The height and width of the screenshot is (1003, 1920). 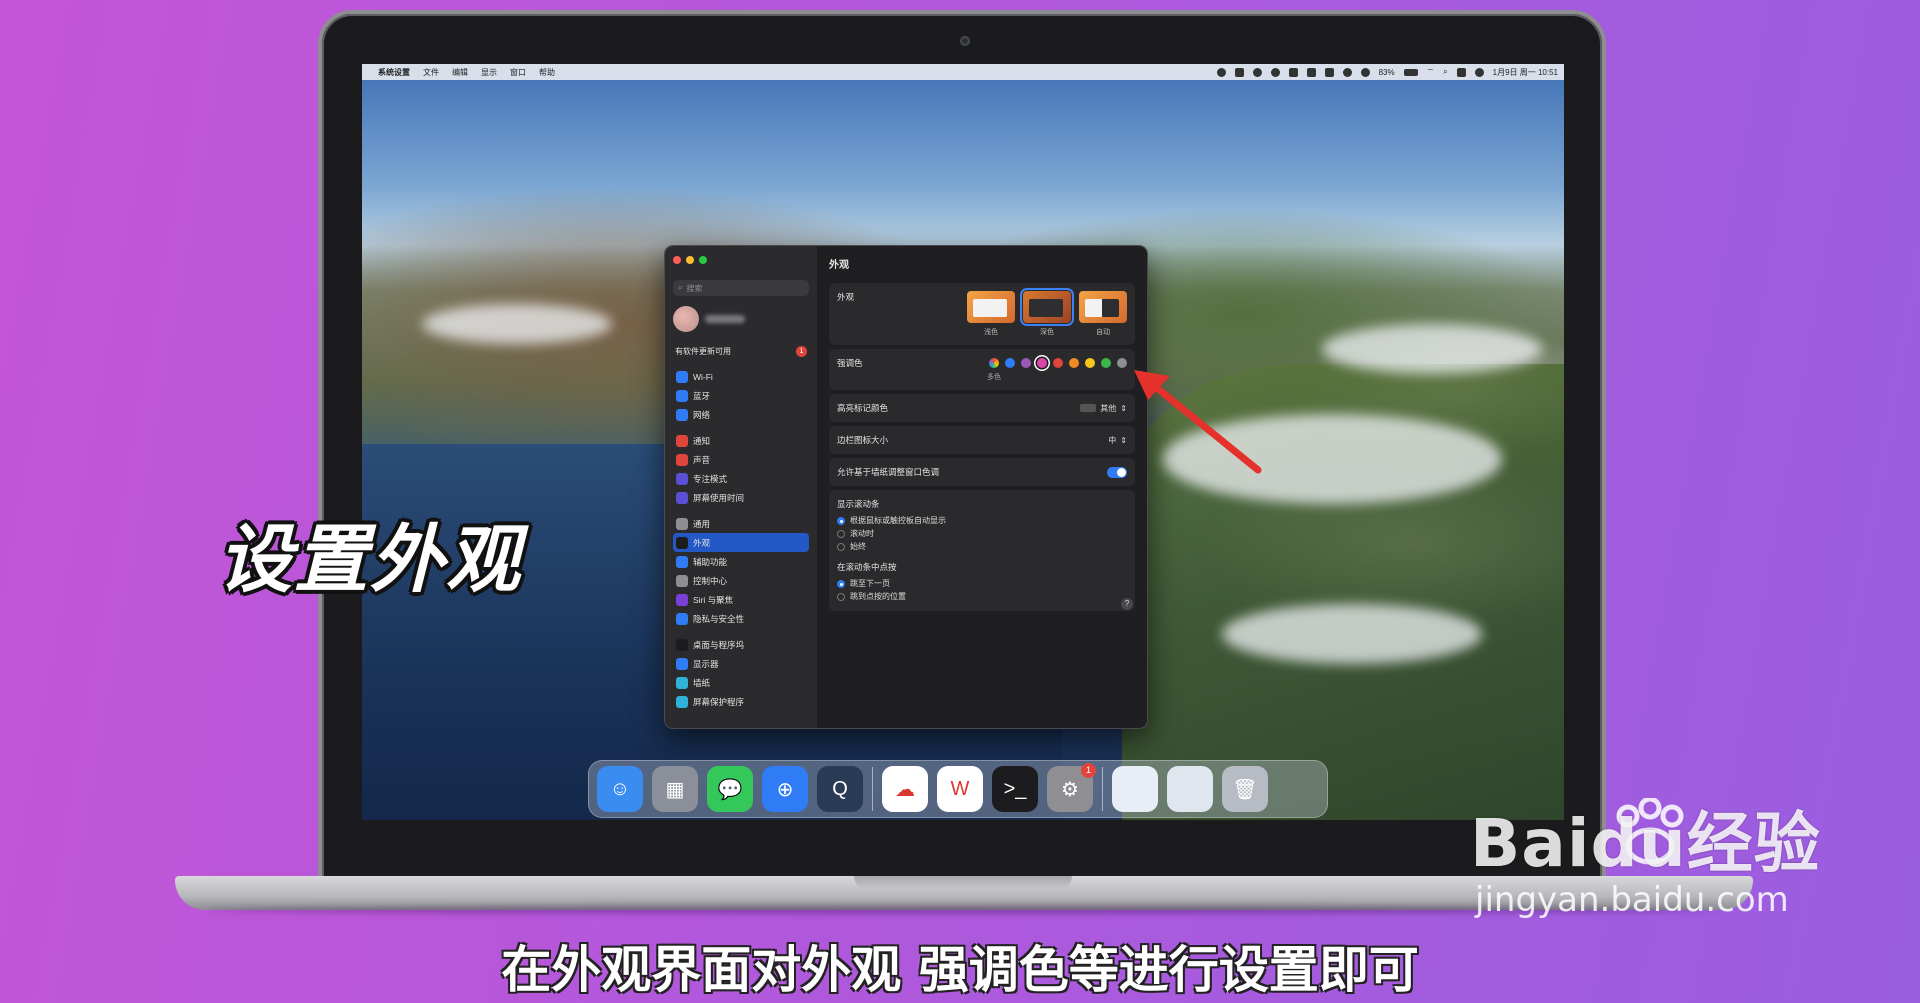 What do you see at coordinates (719, 644) in the screenshot?
I see `sidebar-item-label: 桌面与程序坞` at bounding box center [719, 644].